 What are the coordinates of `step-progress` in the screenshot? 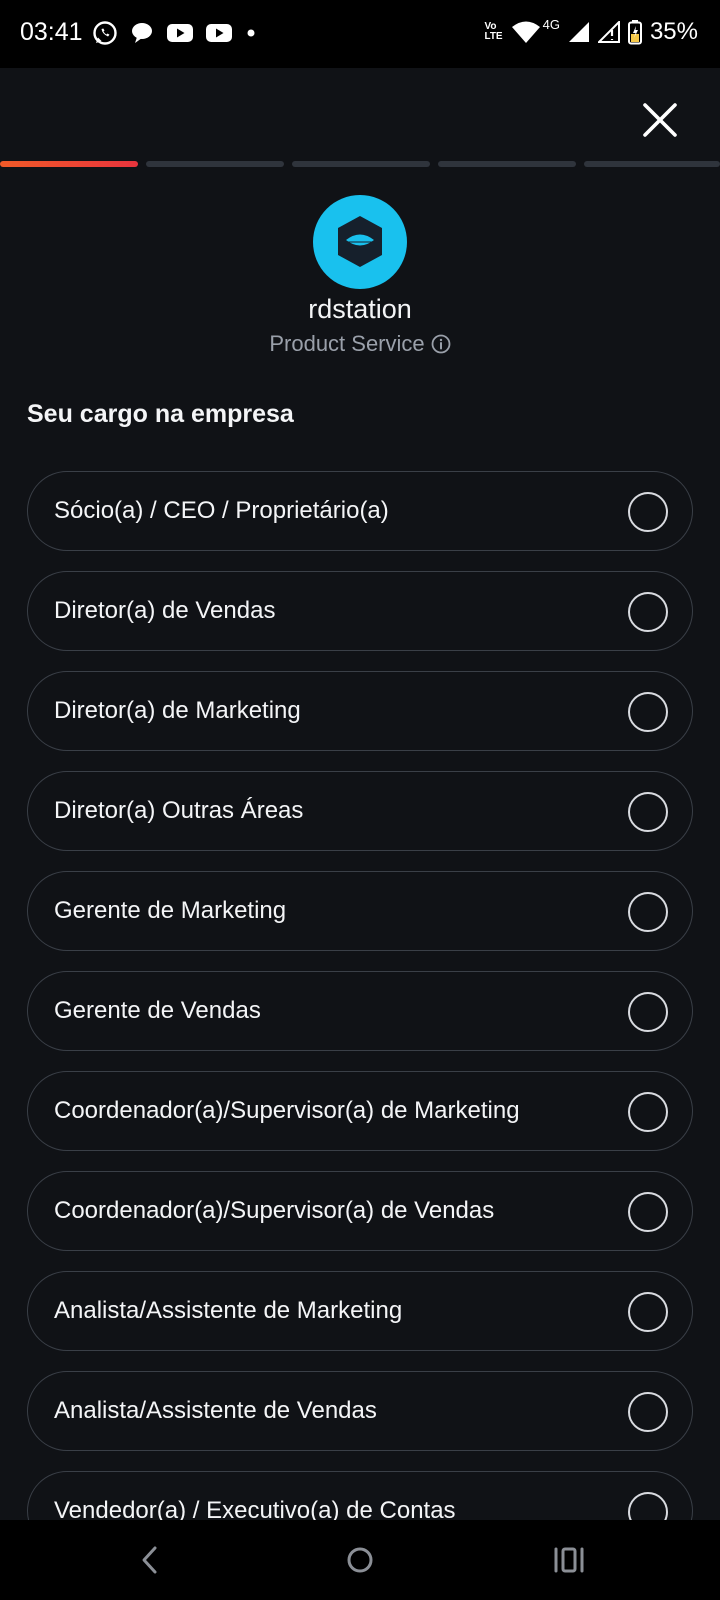 It's located at (360, 164).